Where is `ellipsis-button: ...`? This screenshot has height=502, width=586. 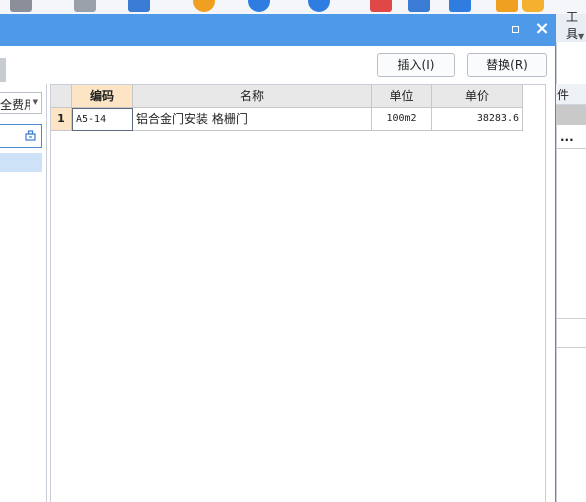 ellipsis-button: ... is located at coordinates (567, 137).